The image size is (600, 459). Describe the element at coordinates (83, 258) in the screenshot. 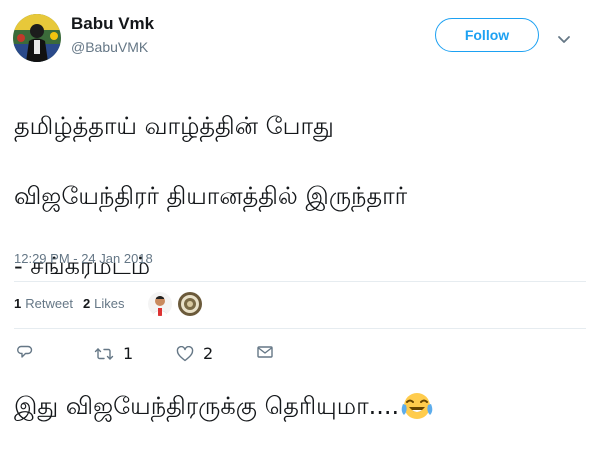

I see `tweet-timestamp: 12:29 PM - 24 Jan 2018` at that location.